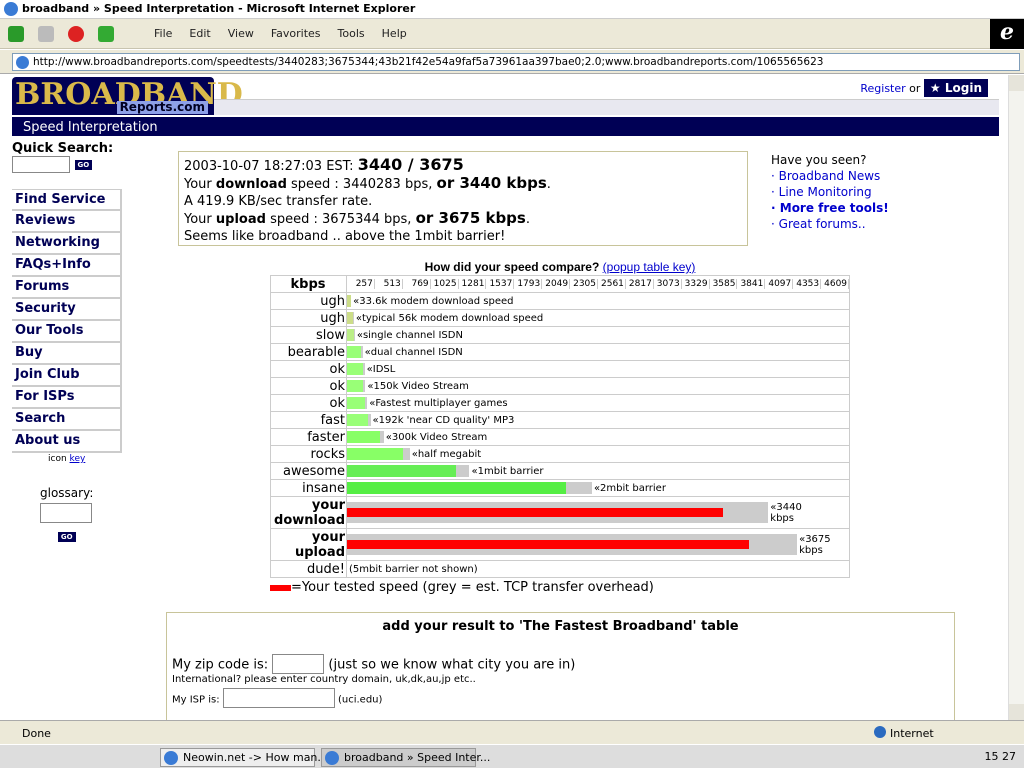 The height and width of the screenshot is (768, 1024). What do you see at coordinates (394, 33) in the screenshot?
I see `menu-help: Help` at bounding box center [394, 33].